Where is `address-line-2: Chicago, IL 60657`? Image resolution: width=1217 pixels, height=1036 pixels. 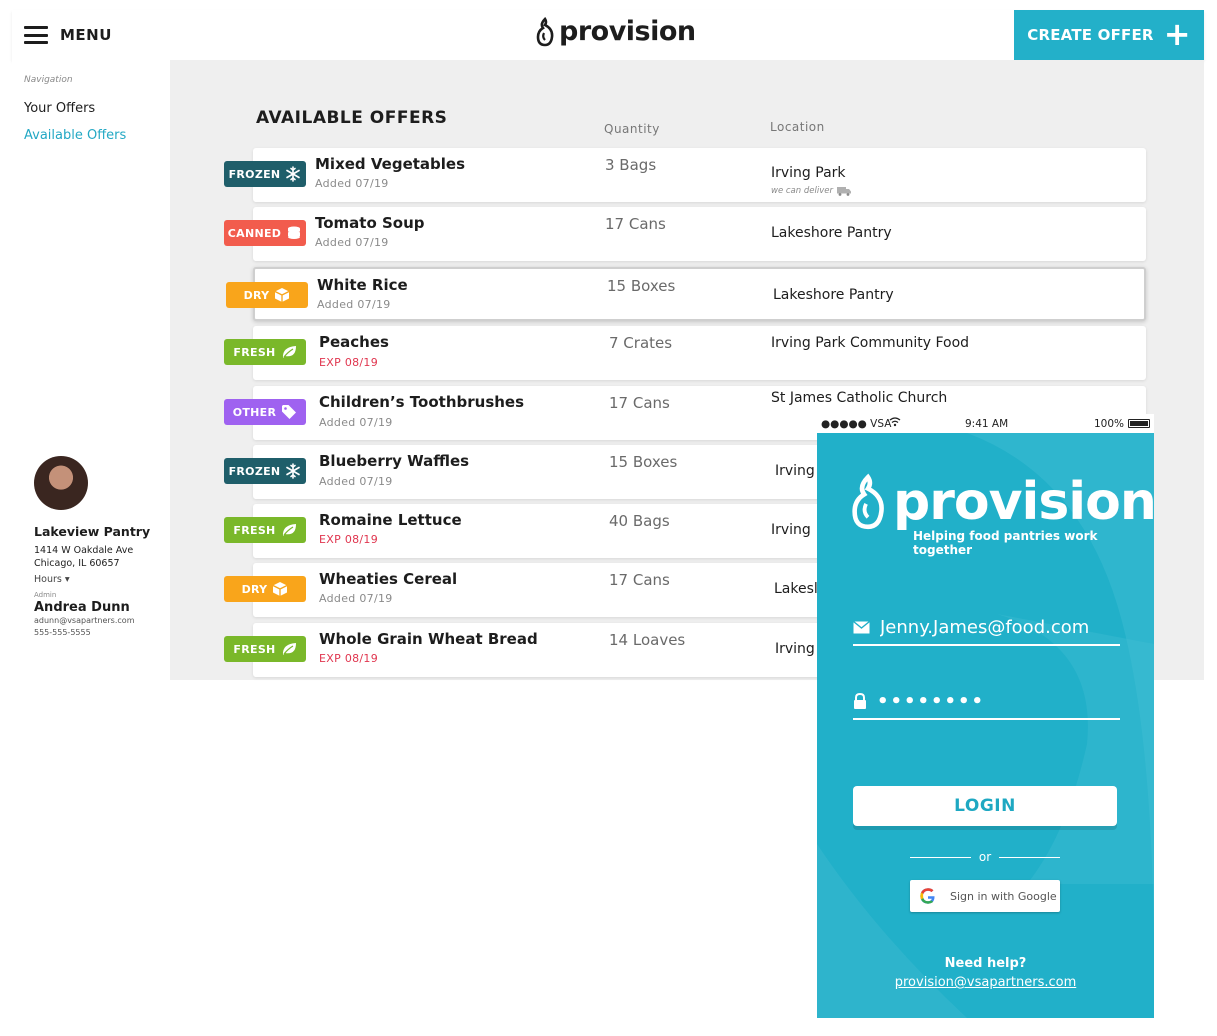
address-line-2: Chicago, IL 60657 is located at coordinates (77, 563).